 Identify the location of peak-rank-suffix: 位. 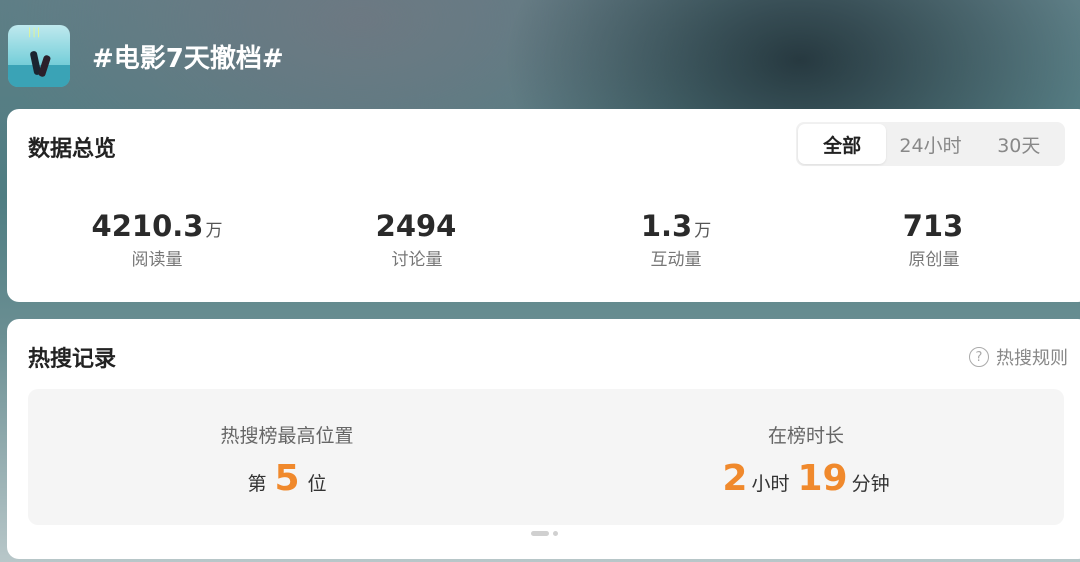
(317, 484).